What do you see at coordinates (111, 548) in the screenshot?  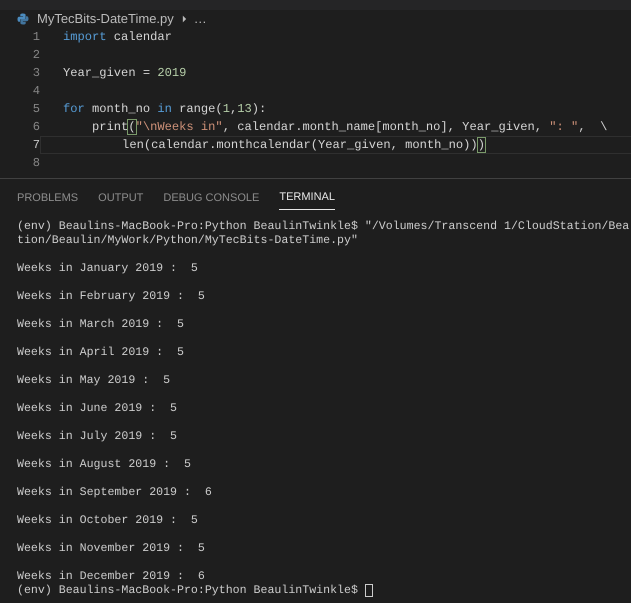 I see `terminal-output-line: Weeks in November 2019 : 5` at bounding box center [111, 548].